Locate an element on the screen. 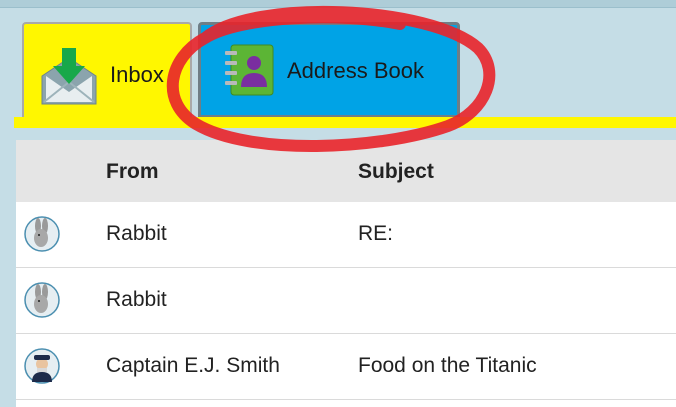 The width and height of the screenshot is (676, 407). row-subject: RE: is located at coordinates (376, 233).